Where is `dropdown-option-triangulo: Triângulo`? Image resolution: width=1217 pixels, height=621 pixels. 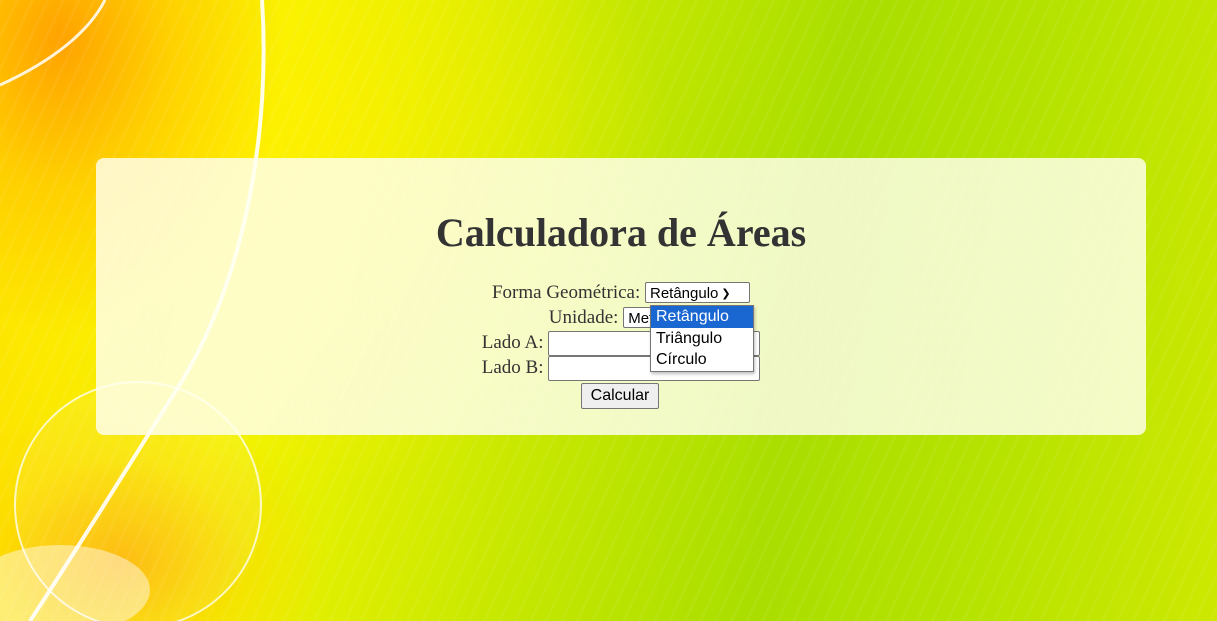 dropdown-option-triangulo: Triângulo is located at coordinates (702, 339).